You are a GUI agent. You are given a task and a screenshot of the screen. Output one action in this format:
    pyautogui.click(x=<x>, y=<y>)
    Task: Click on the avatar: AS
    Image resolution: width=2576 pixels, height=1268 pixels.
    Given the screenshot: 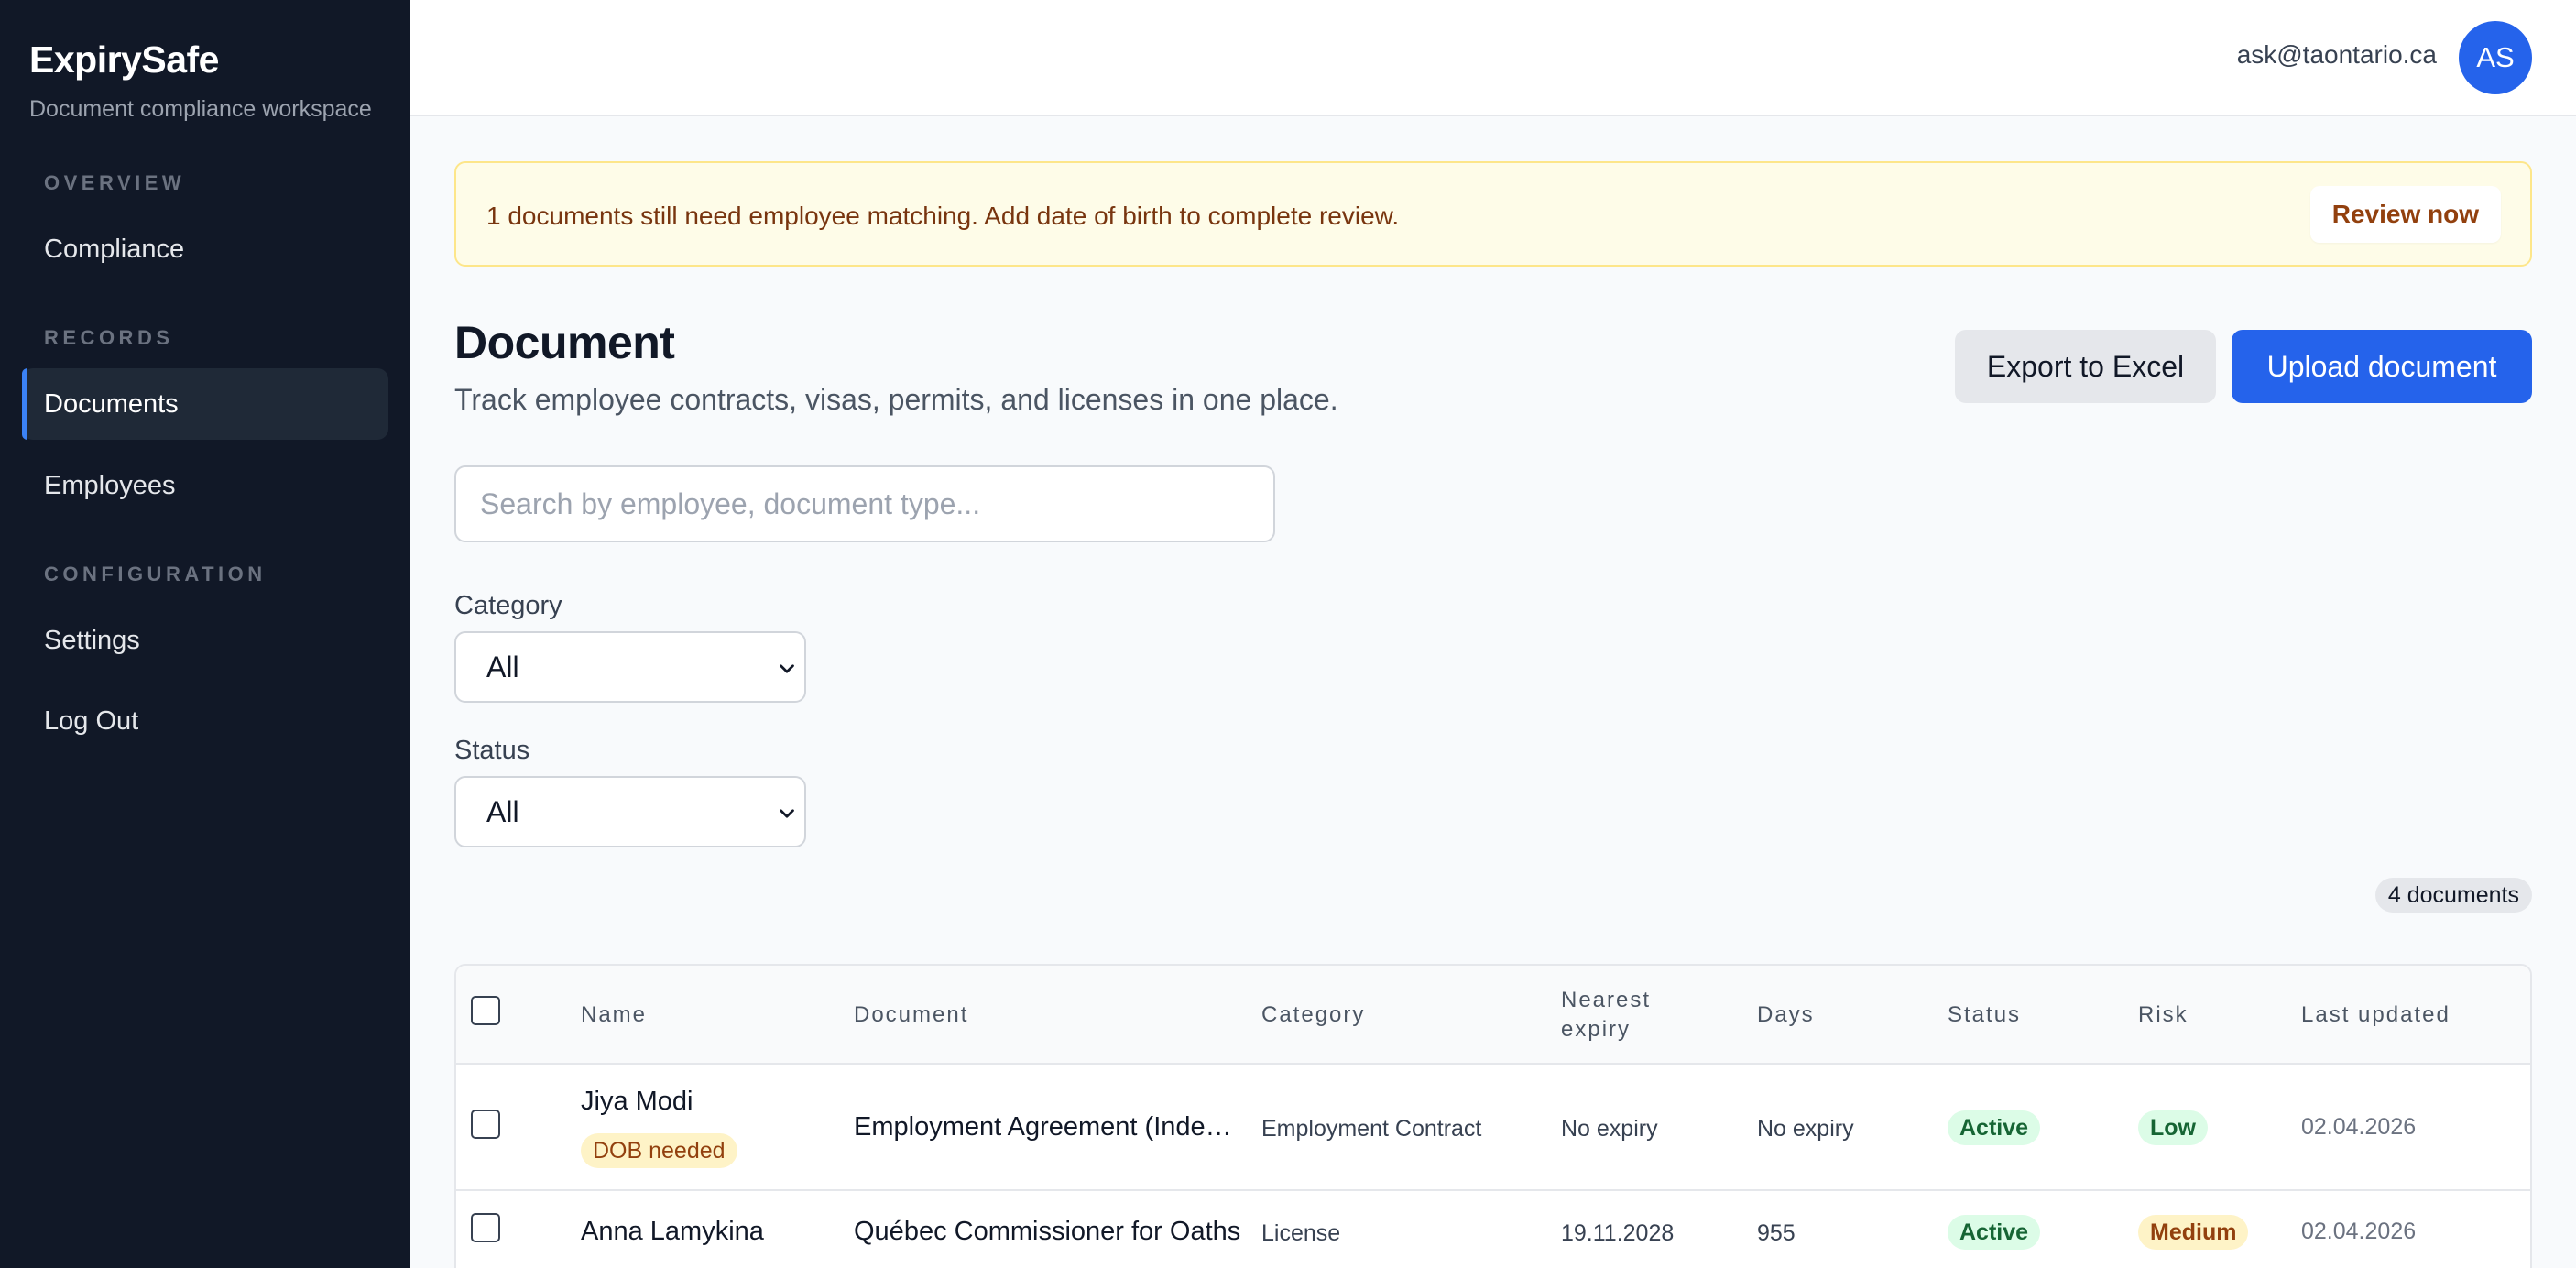 What is the action you would take?
    pyautogui.click(x=2495, y=58)
    